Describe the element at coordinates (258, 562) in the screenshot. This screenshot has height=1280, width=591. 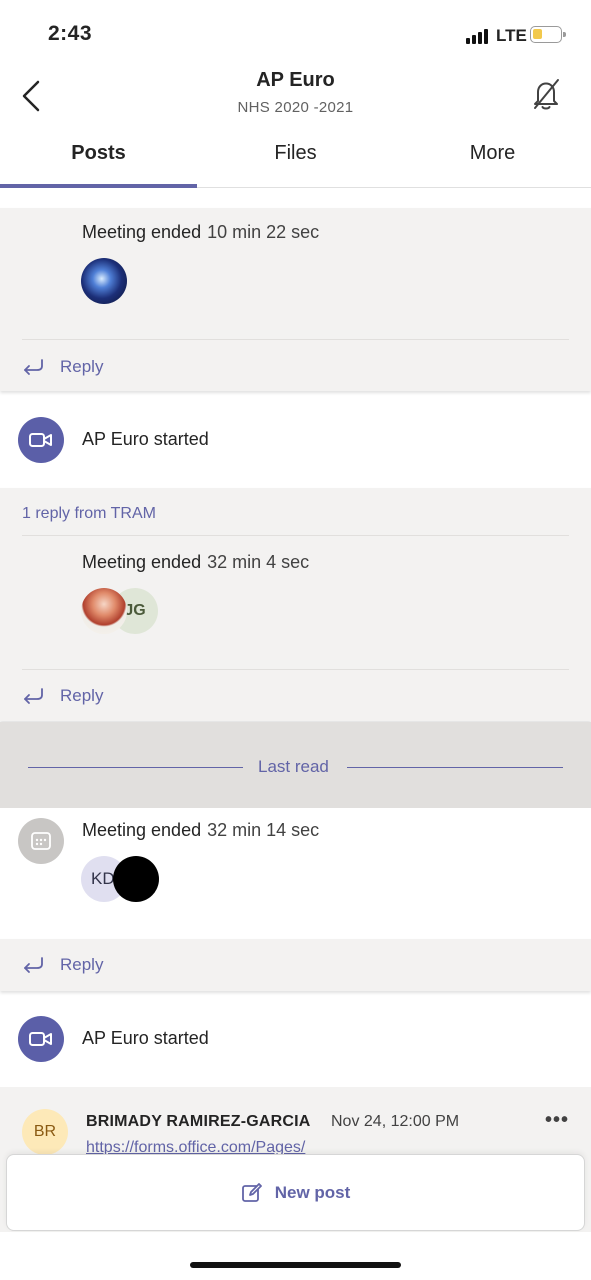
I see `meeting-duration: 32 min 4 sec` at that location.